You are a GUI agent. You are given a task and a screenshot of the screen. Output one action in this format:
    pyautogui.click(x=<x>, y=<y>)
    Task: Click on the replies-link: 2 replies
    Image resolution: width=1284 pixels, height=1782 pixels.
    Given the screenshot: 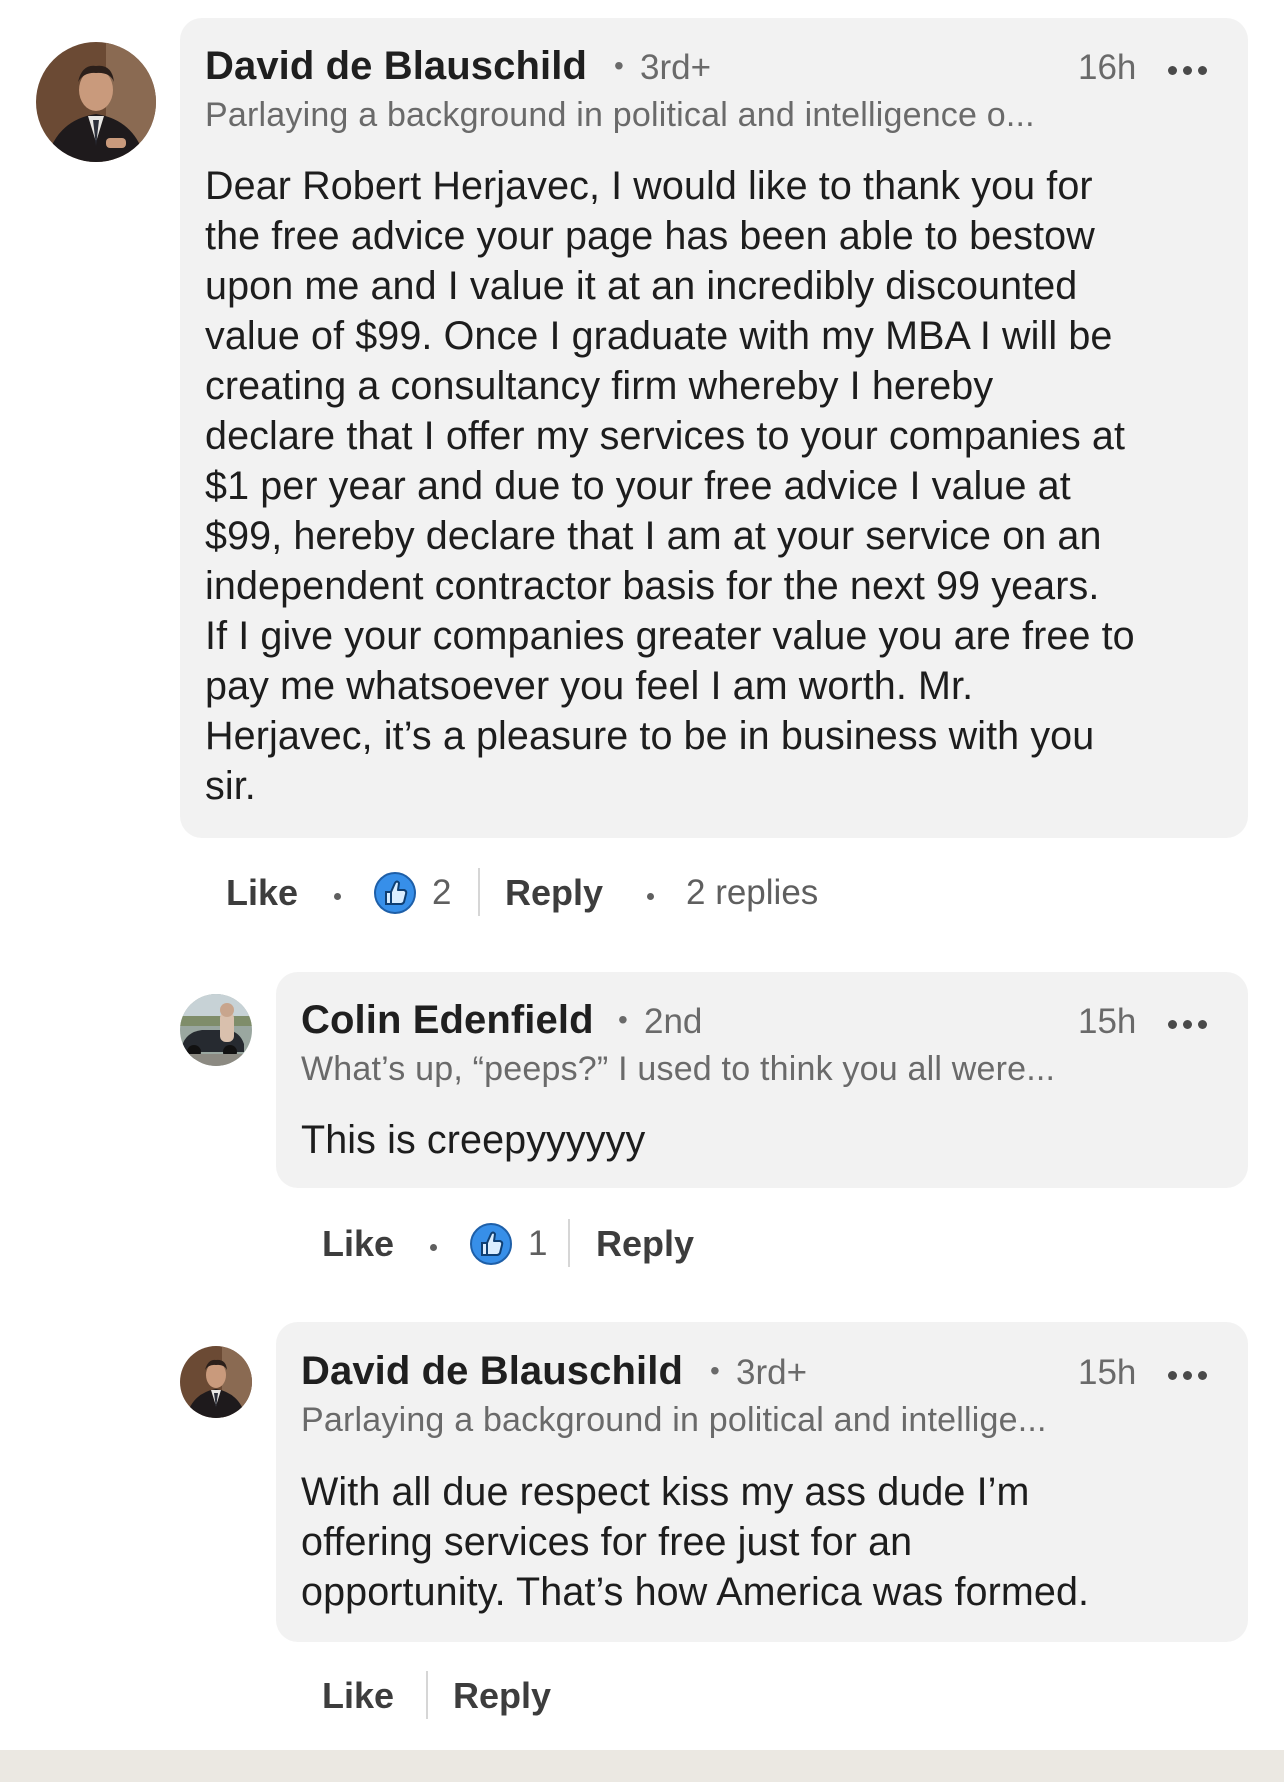 What is the action you would take?
    pyautogui.click(x=752, y=893)
    